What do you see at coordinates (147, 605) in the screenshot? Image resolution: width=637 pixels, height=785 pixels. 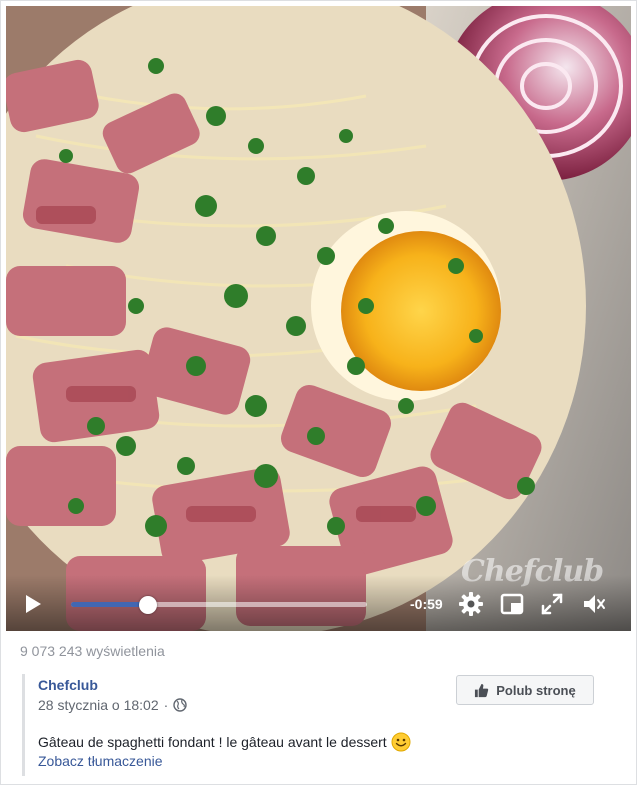 I see `progress-knob` at bounding box center [147, 605].